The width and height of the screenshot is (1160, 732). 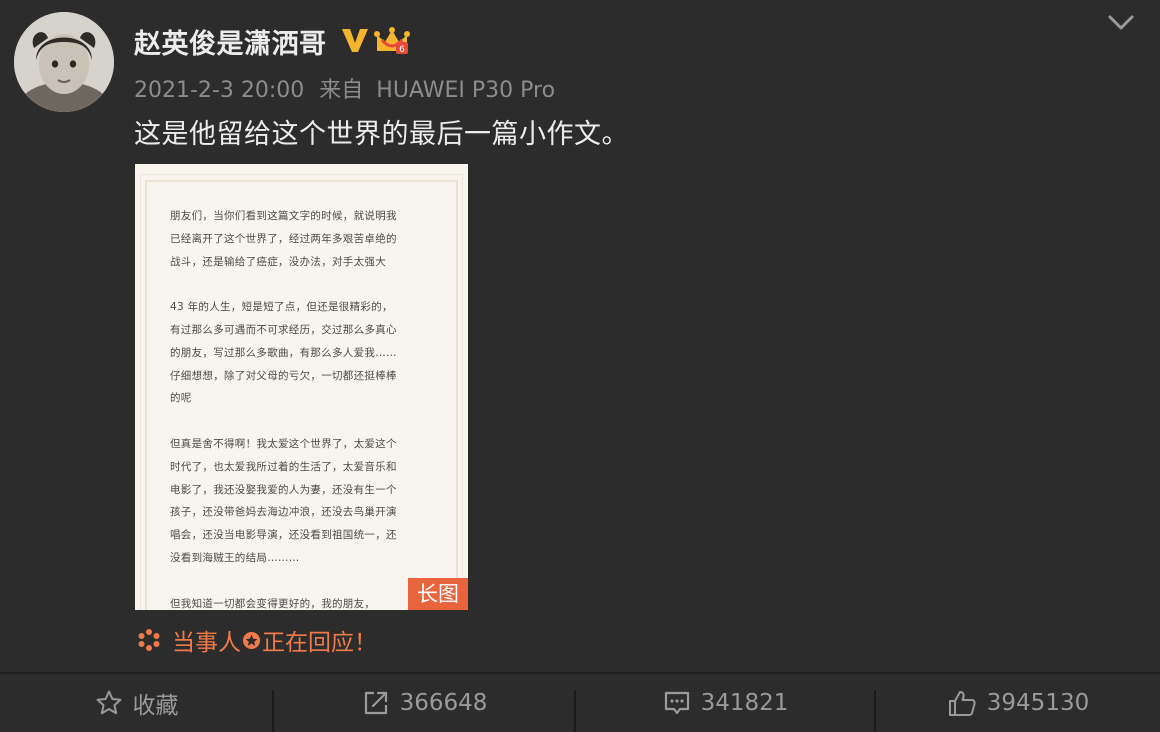 What do you see at coordinates (108, 702) in the screenshot?
I see `star-outline-icon` at bounding box center [108, 702].